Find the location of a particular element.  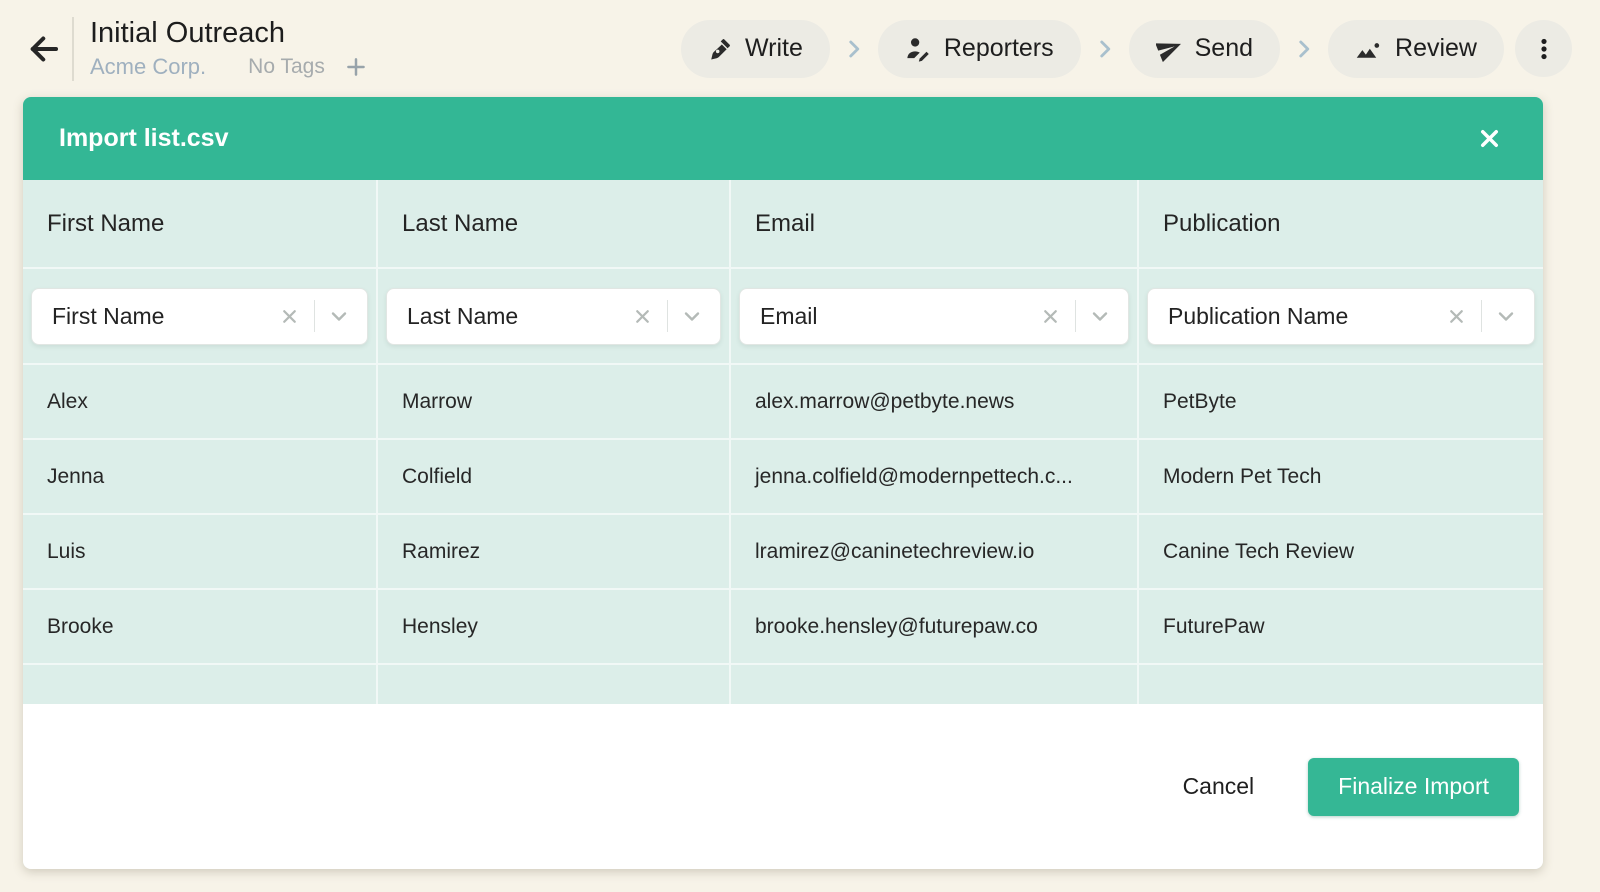

kebab-menu-icon is located at coordinates (1544, 49).